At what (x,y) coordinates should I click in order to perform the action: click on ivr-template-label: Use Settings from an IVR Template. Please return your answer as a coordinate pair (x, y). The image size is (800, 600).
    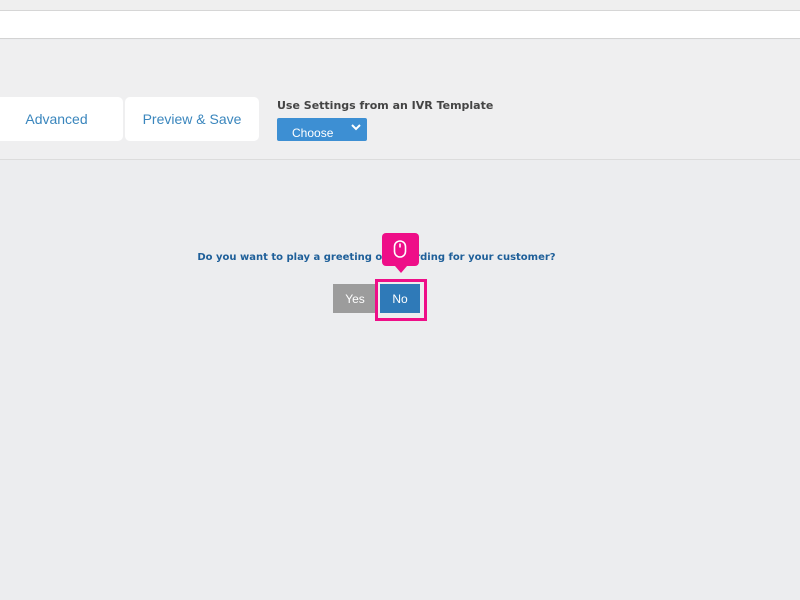
    Looking at the image, I should click on (385, 105).